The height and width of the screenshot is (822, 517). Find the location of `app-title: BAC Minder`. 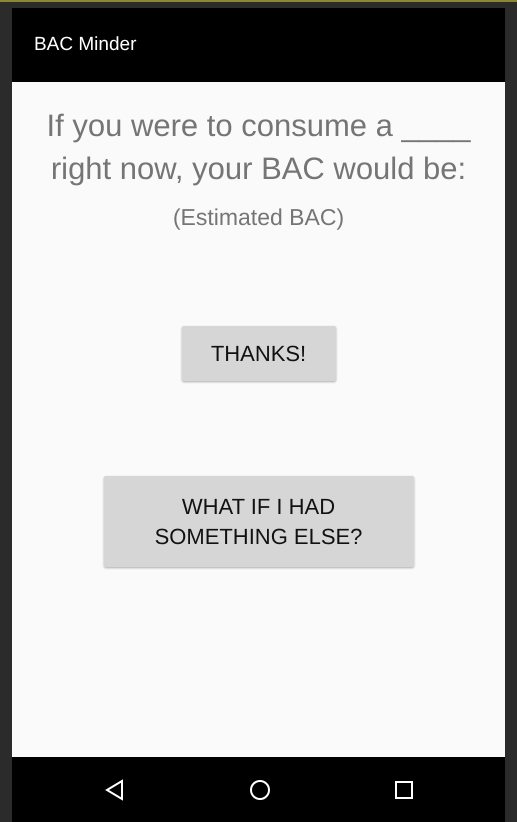

app-title: BAC Minder is located at coordinates (85, 45).